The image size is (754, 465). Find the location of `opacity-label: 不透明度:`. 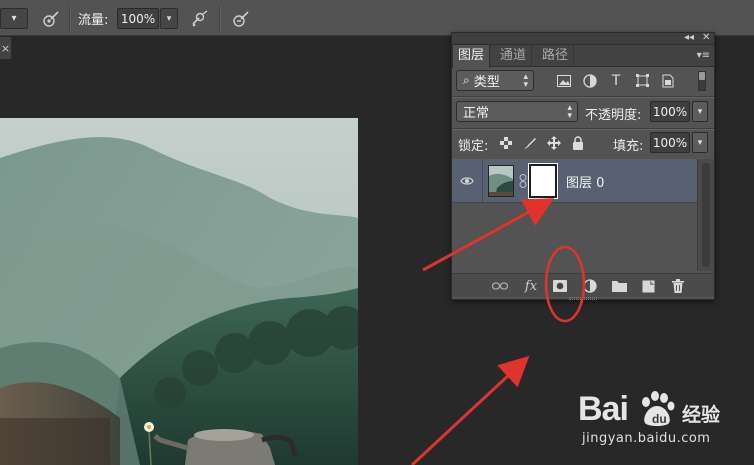

opacity-label: 不透明度: is located at coordinates (613, 115).